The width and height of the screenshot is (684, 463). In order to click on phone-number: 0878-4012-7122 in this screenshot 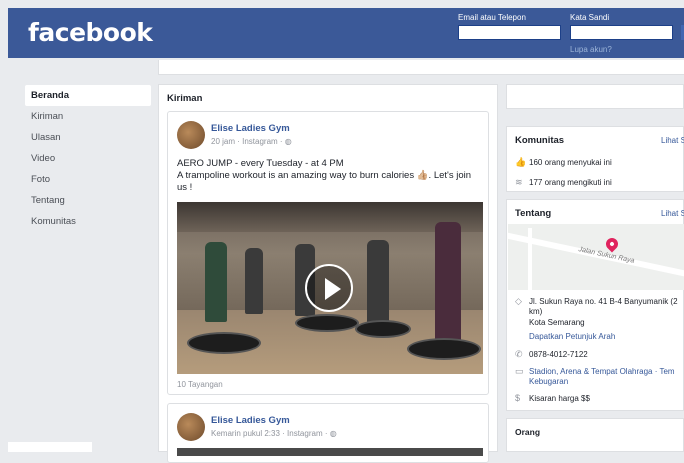, I will do `click(558, 354)`.